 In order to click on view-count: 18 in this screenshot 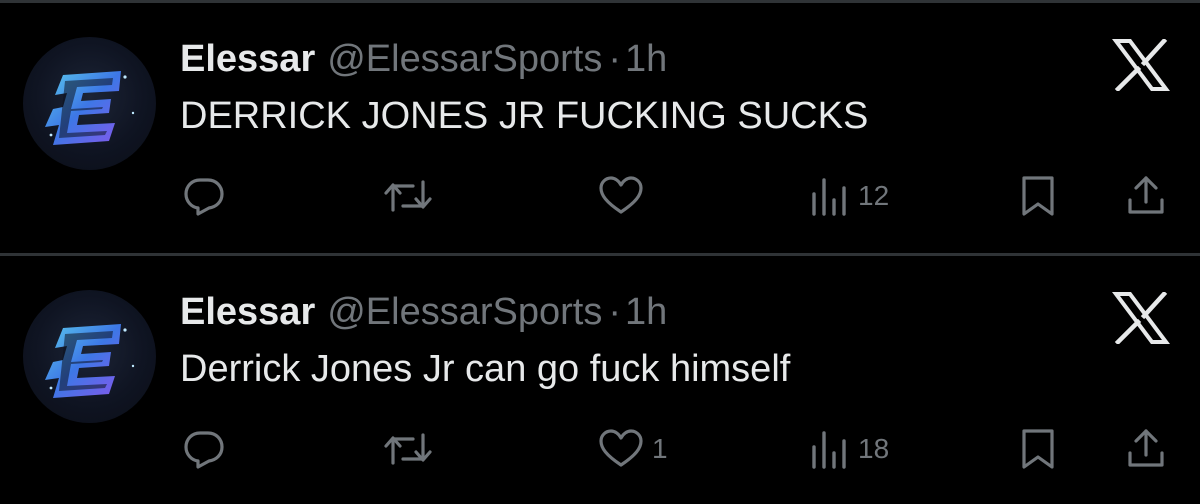, I will do `click(874, 448)`.